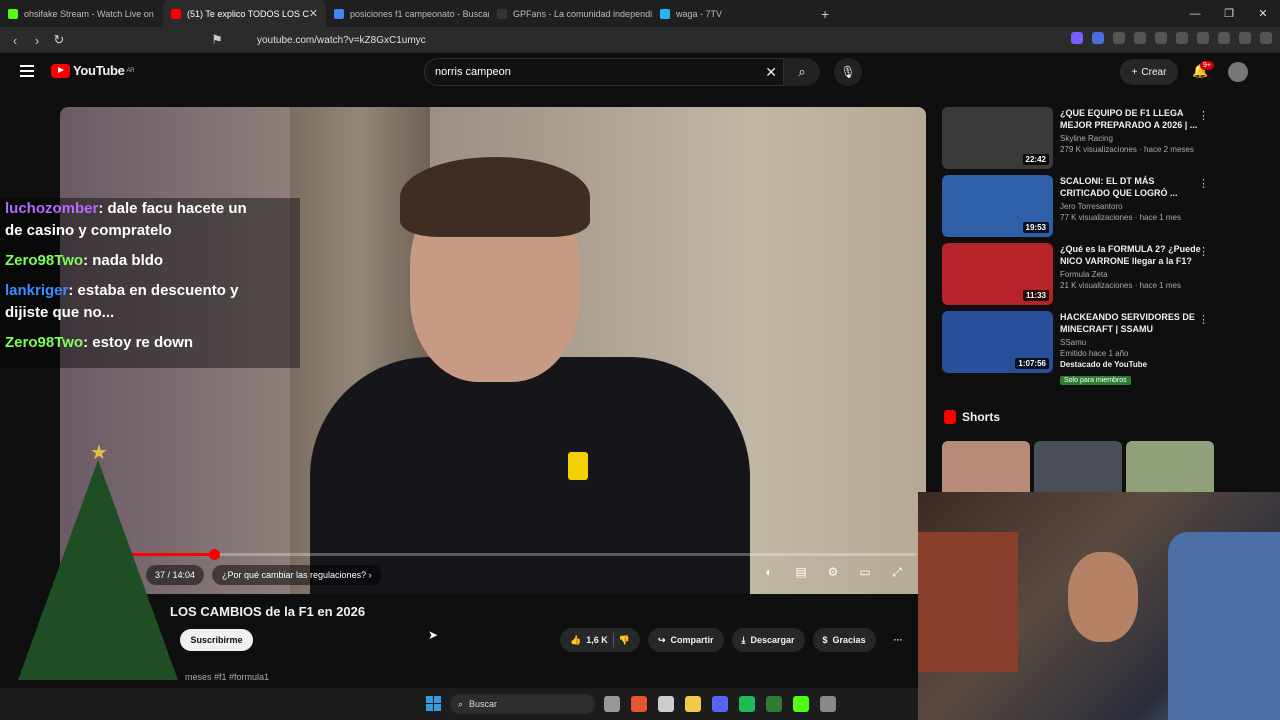 Image resolution: width=1280 pixels, height=720 pixels. Describe the element at coordinates (339, 13) in the screenshot. I see `tab-favicon-icon` at that location.